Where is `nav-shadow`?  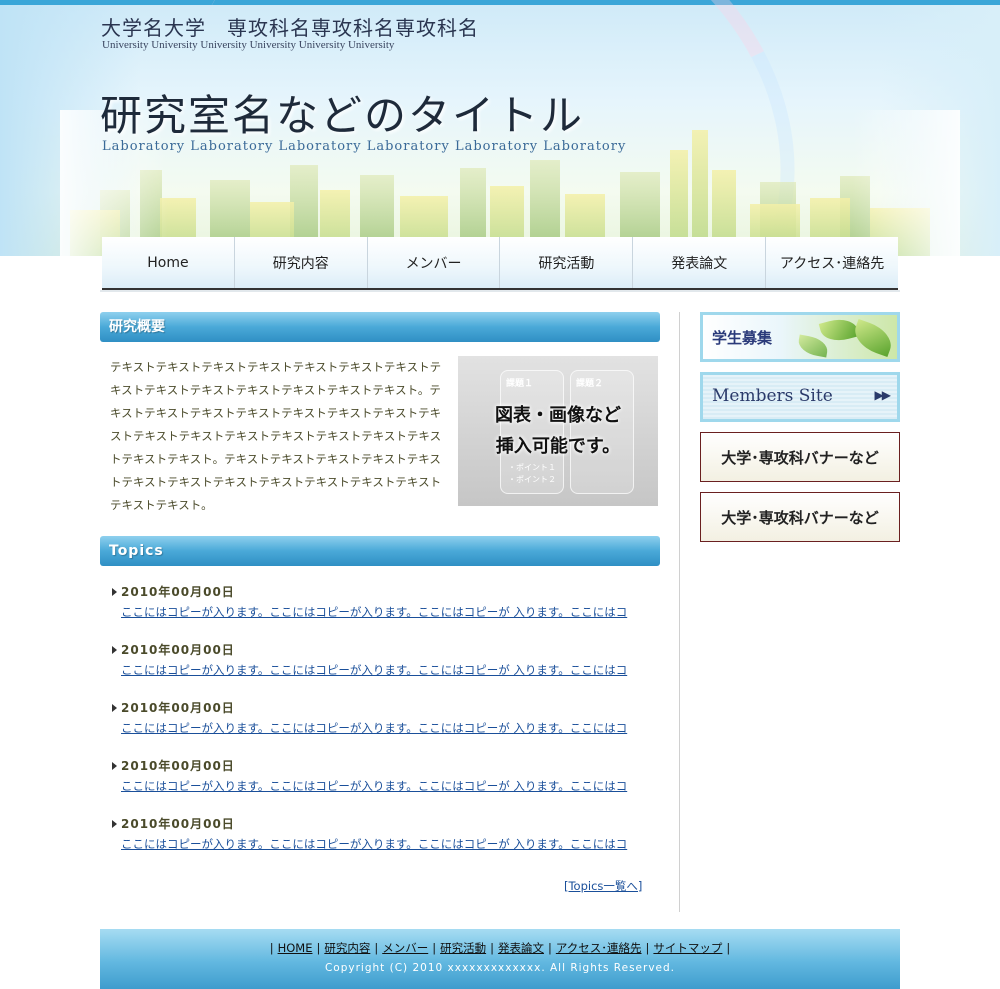
nav-shadow is located at coordinates (500, 291).